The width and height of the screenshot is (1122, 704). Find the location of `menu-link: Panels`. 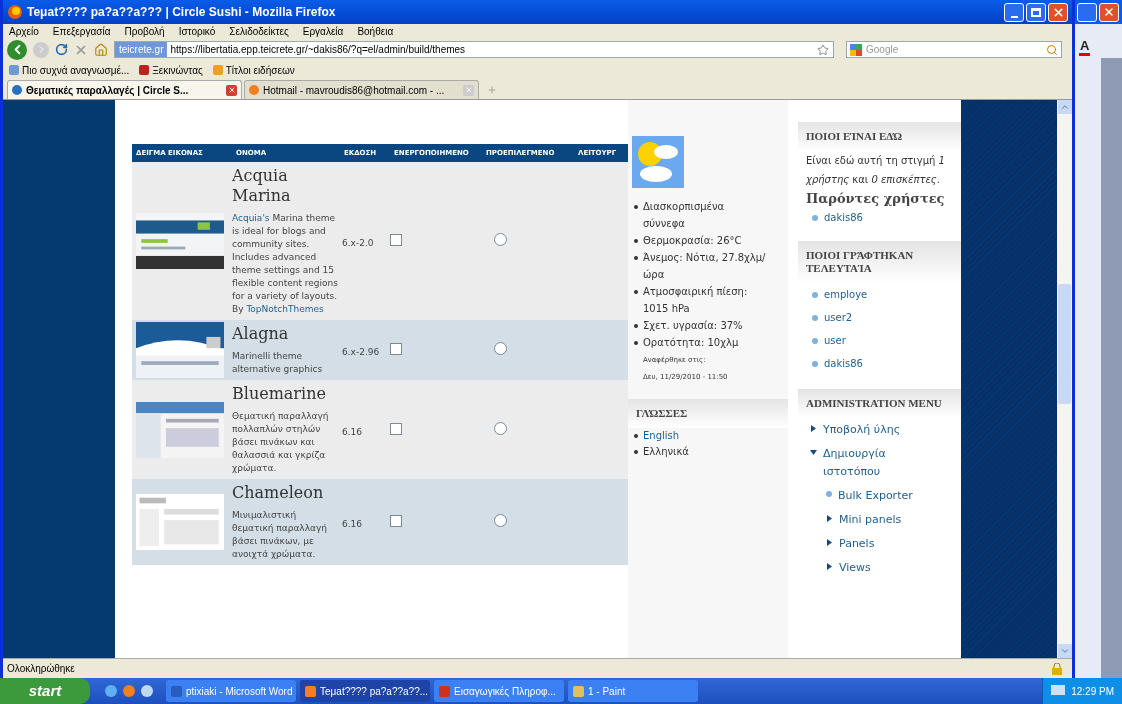

menu-link: Panels is located at coordinates (884, 544).